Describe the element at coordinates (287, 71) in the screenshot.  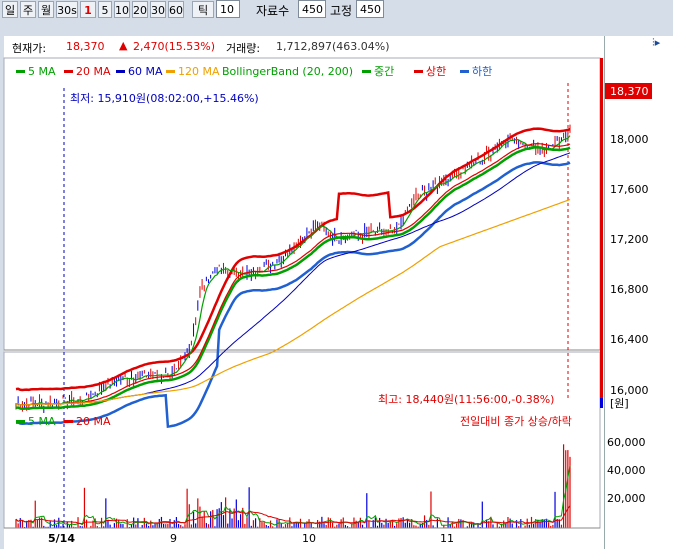
I see `legend-bb: BollingerBand (20, 200)` at that location.